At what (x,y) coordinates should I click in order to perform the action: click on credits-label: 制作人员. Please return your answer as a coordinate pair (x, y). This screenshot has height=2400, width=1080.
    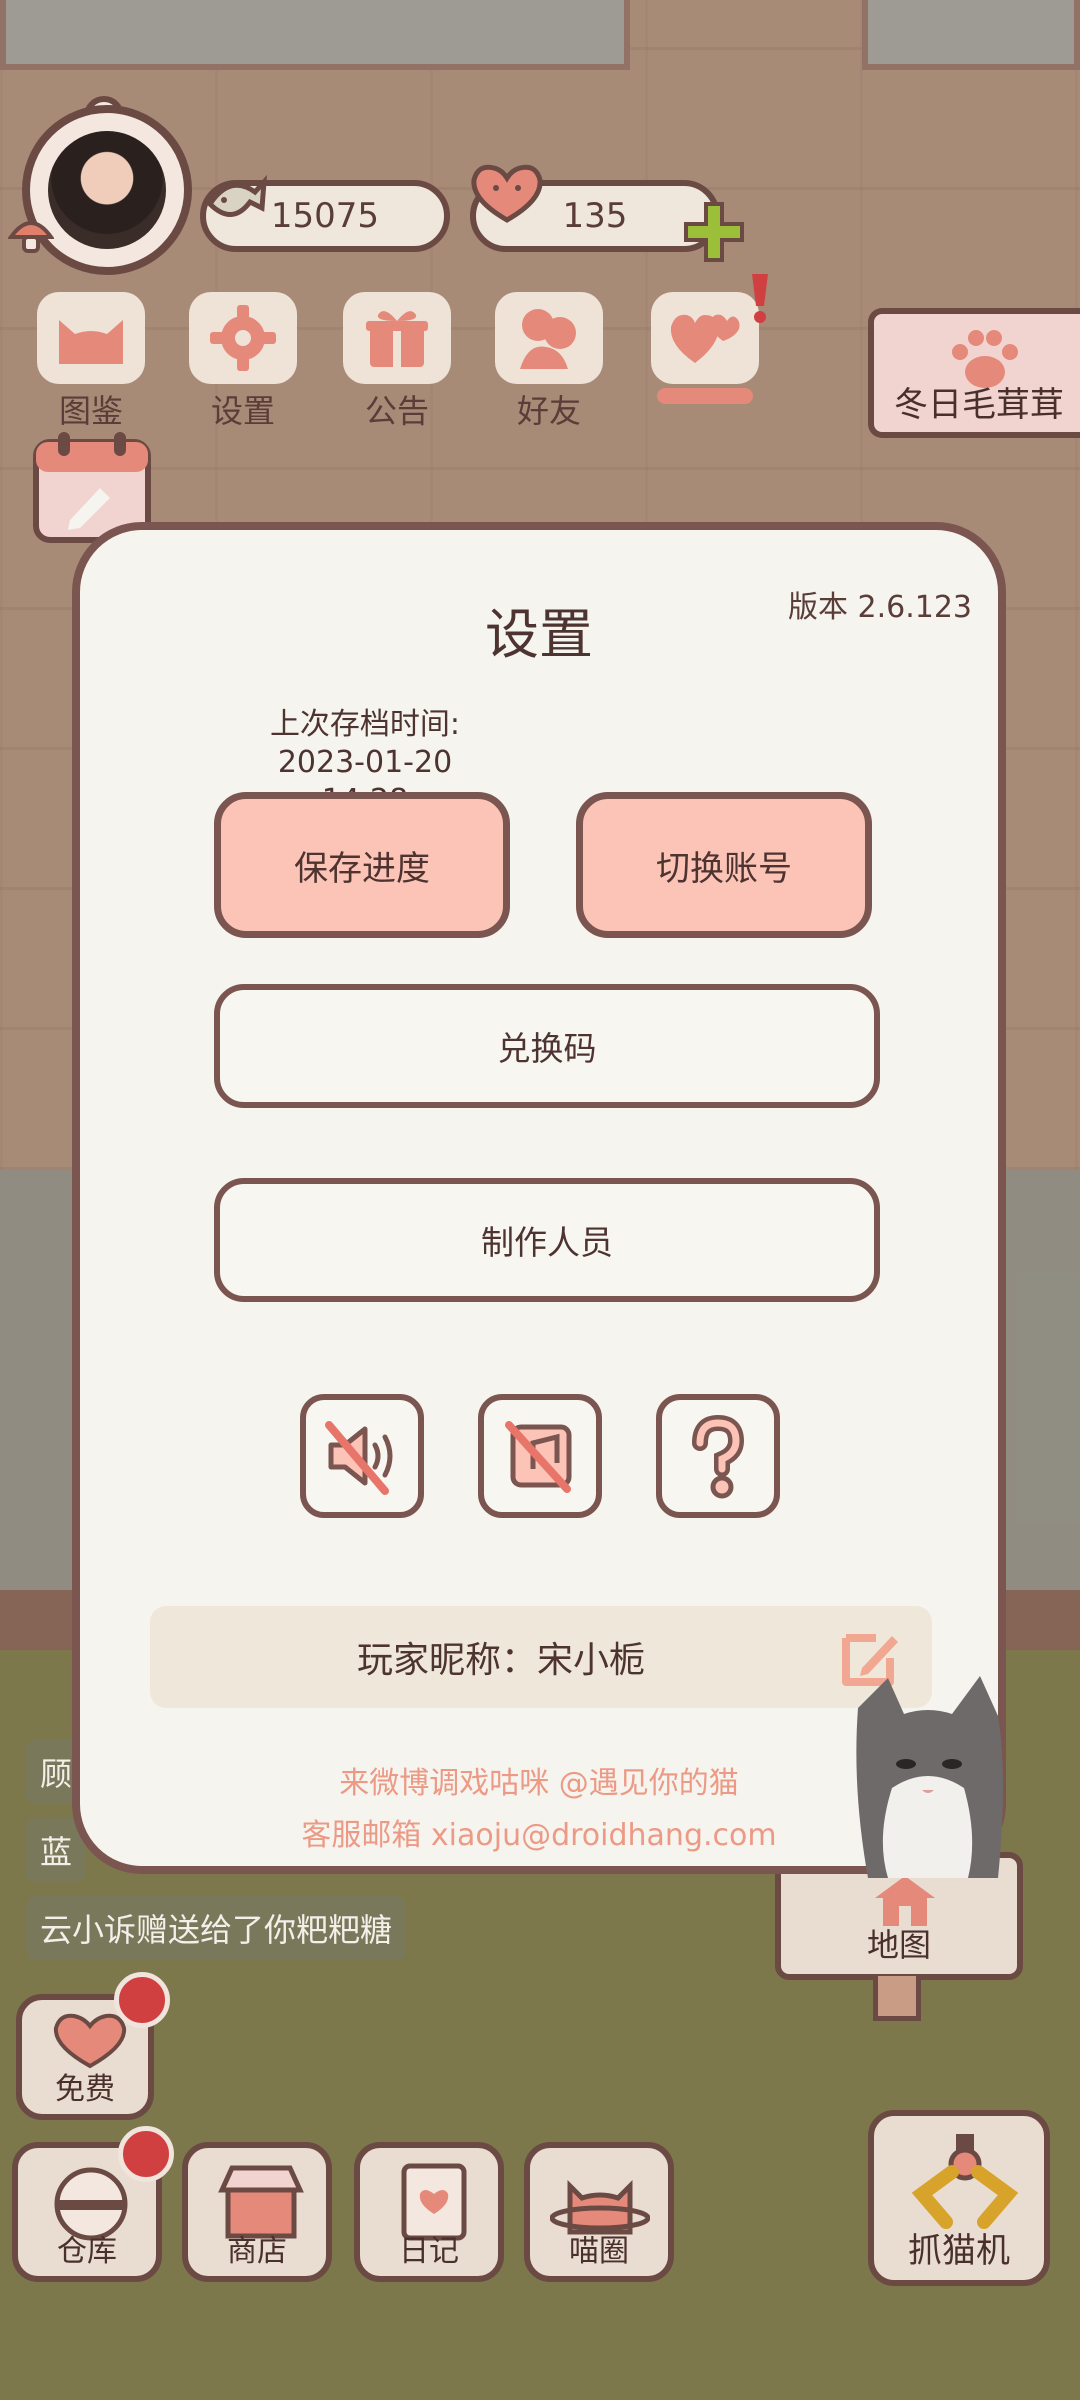
    Looking at the image, I should click on (547, 1242).